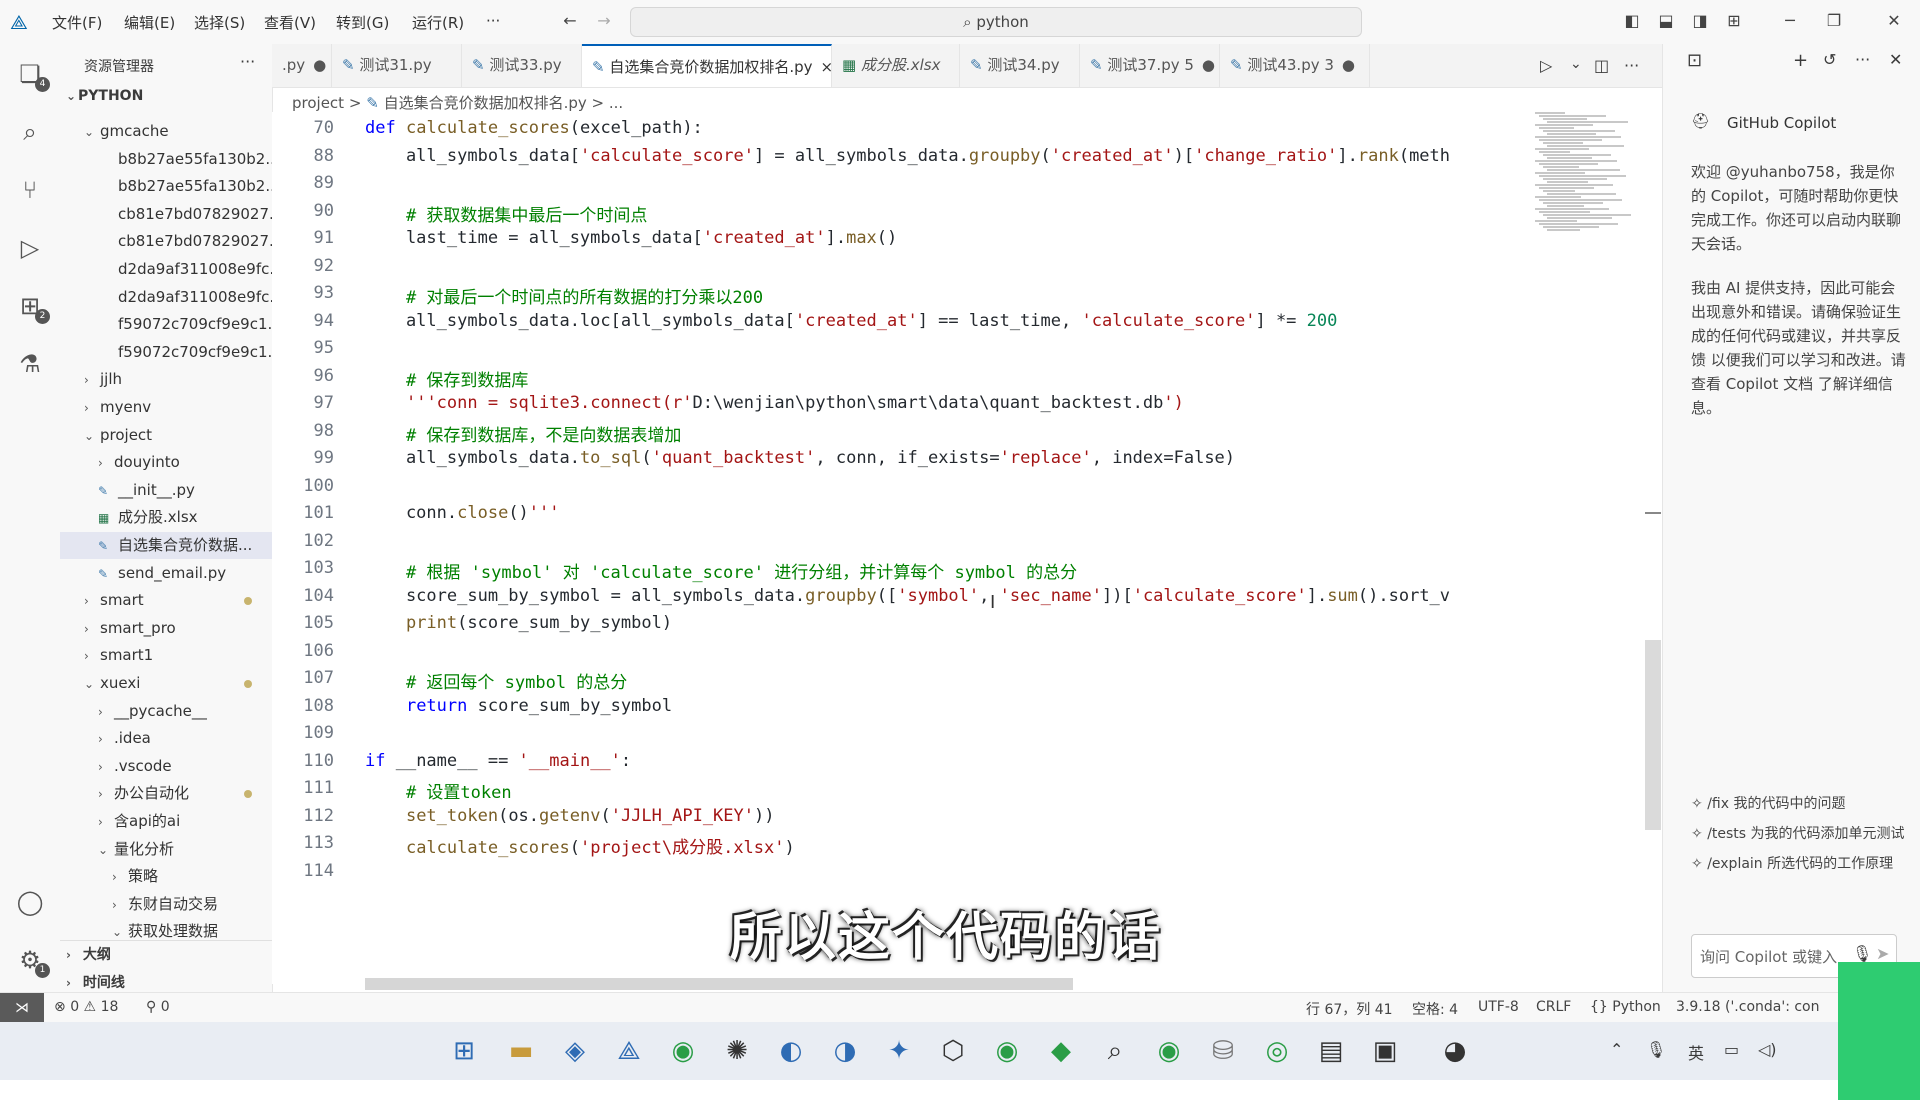 This screenshot has width=1920, height=1100. What do you see at coordinates (1696, 1052) in the screenshot?
I see `ime-indicator: 英` at bounding box center [1696, 1052].